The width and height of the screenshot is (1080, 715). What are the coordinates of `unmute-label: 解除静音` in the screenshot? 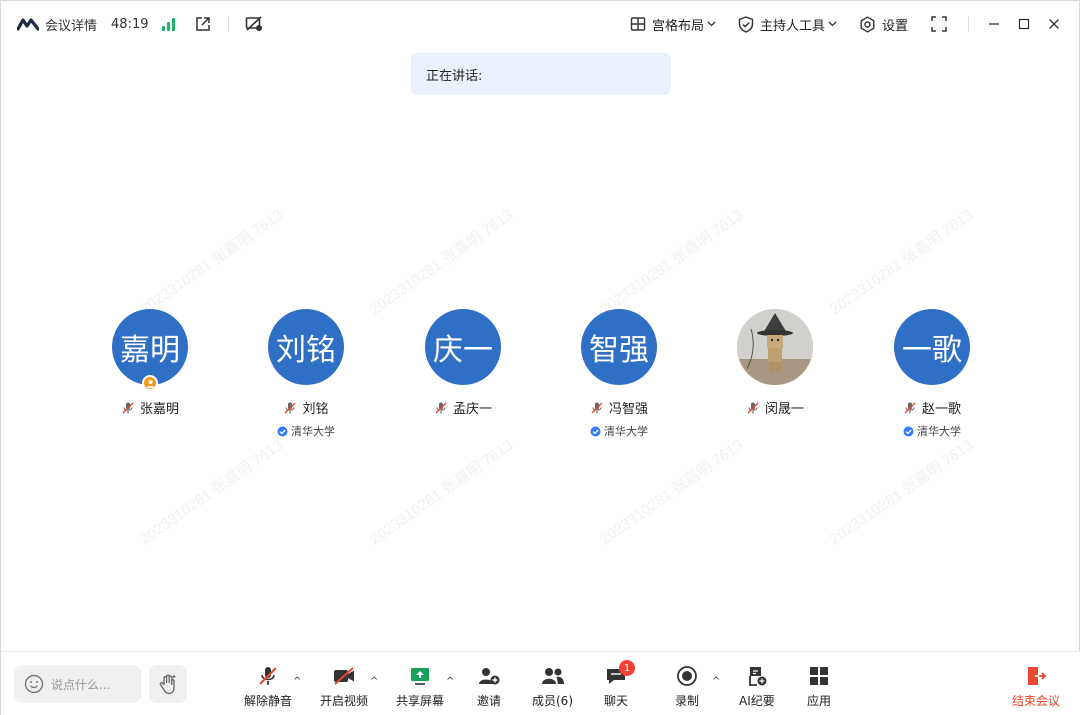 It's located at (268, 701).